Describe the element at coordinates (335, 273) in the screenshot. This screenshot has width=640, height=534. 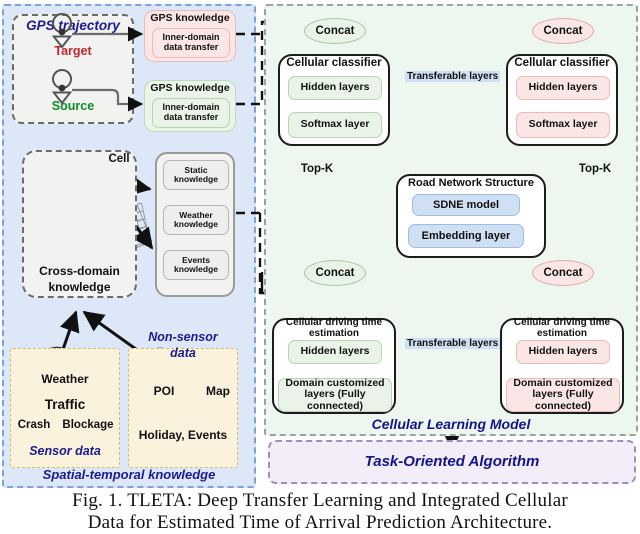
I see `source-concat-bottom: Concat` at that location.